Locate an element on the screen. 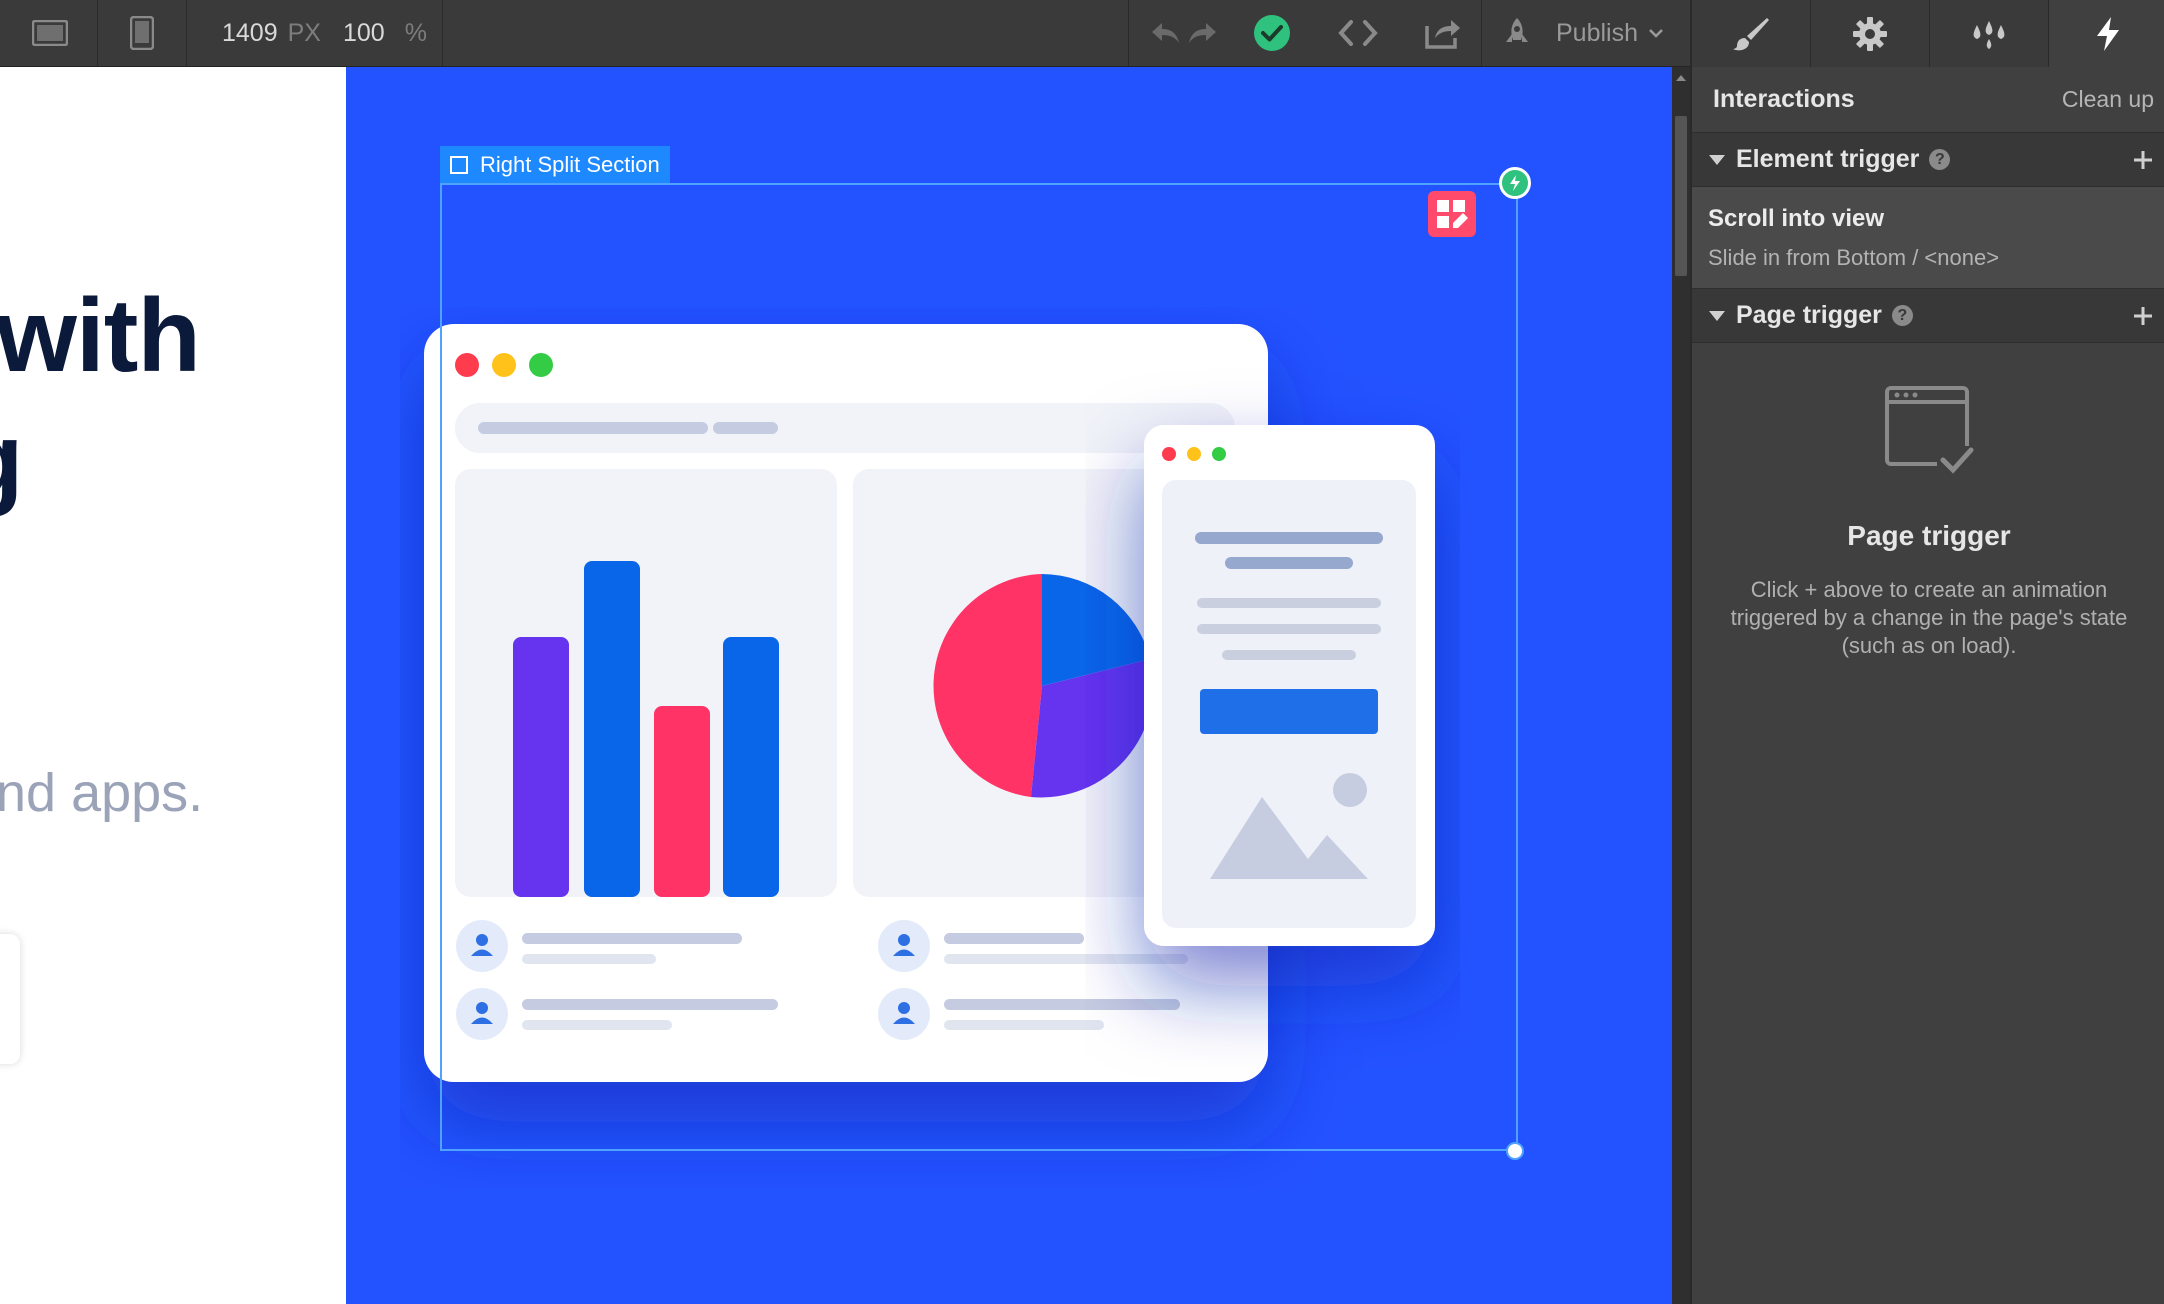 The height and width of the screenshot is (1304, 2164). scroll-item-title: Scroll into view is located at coordinates (1796, 218).